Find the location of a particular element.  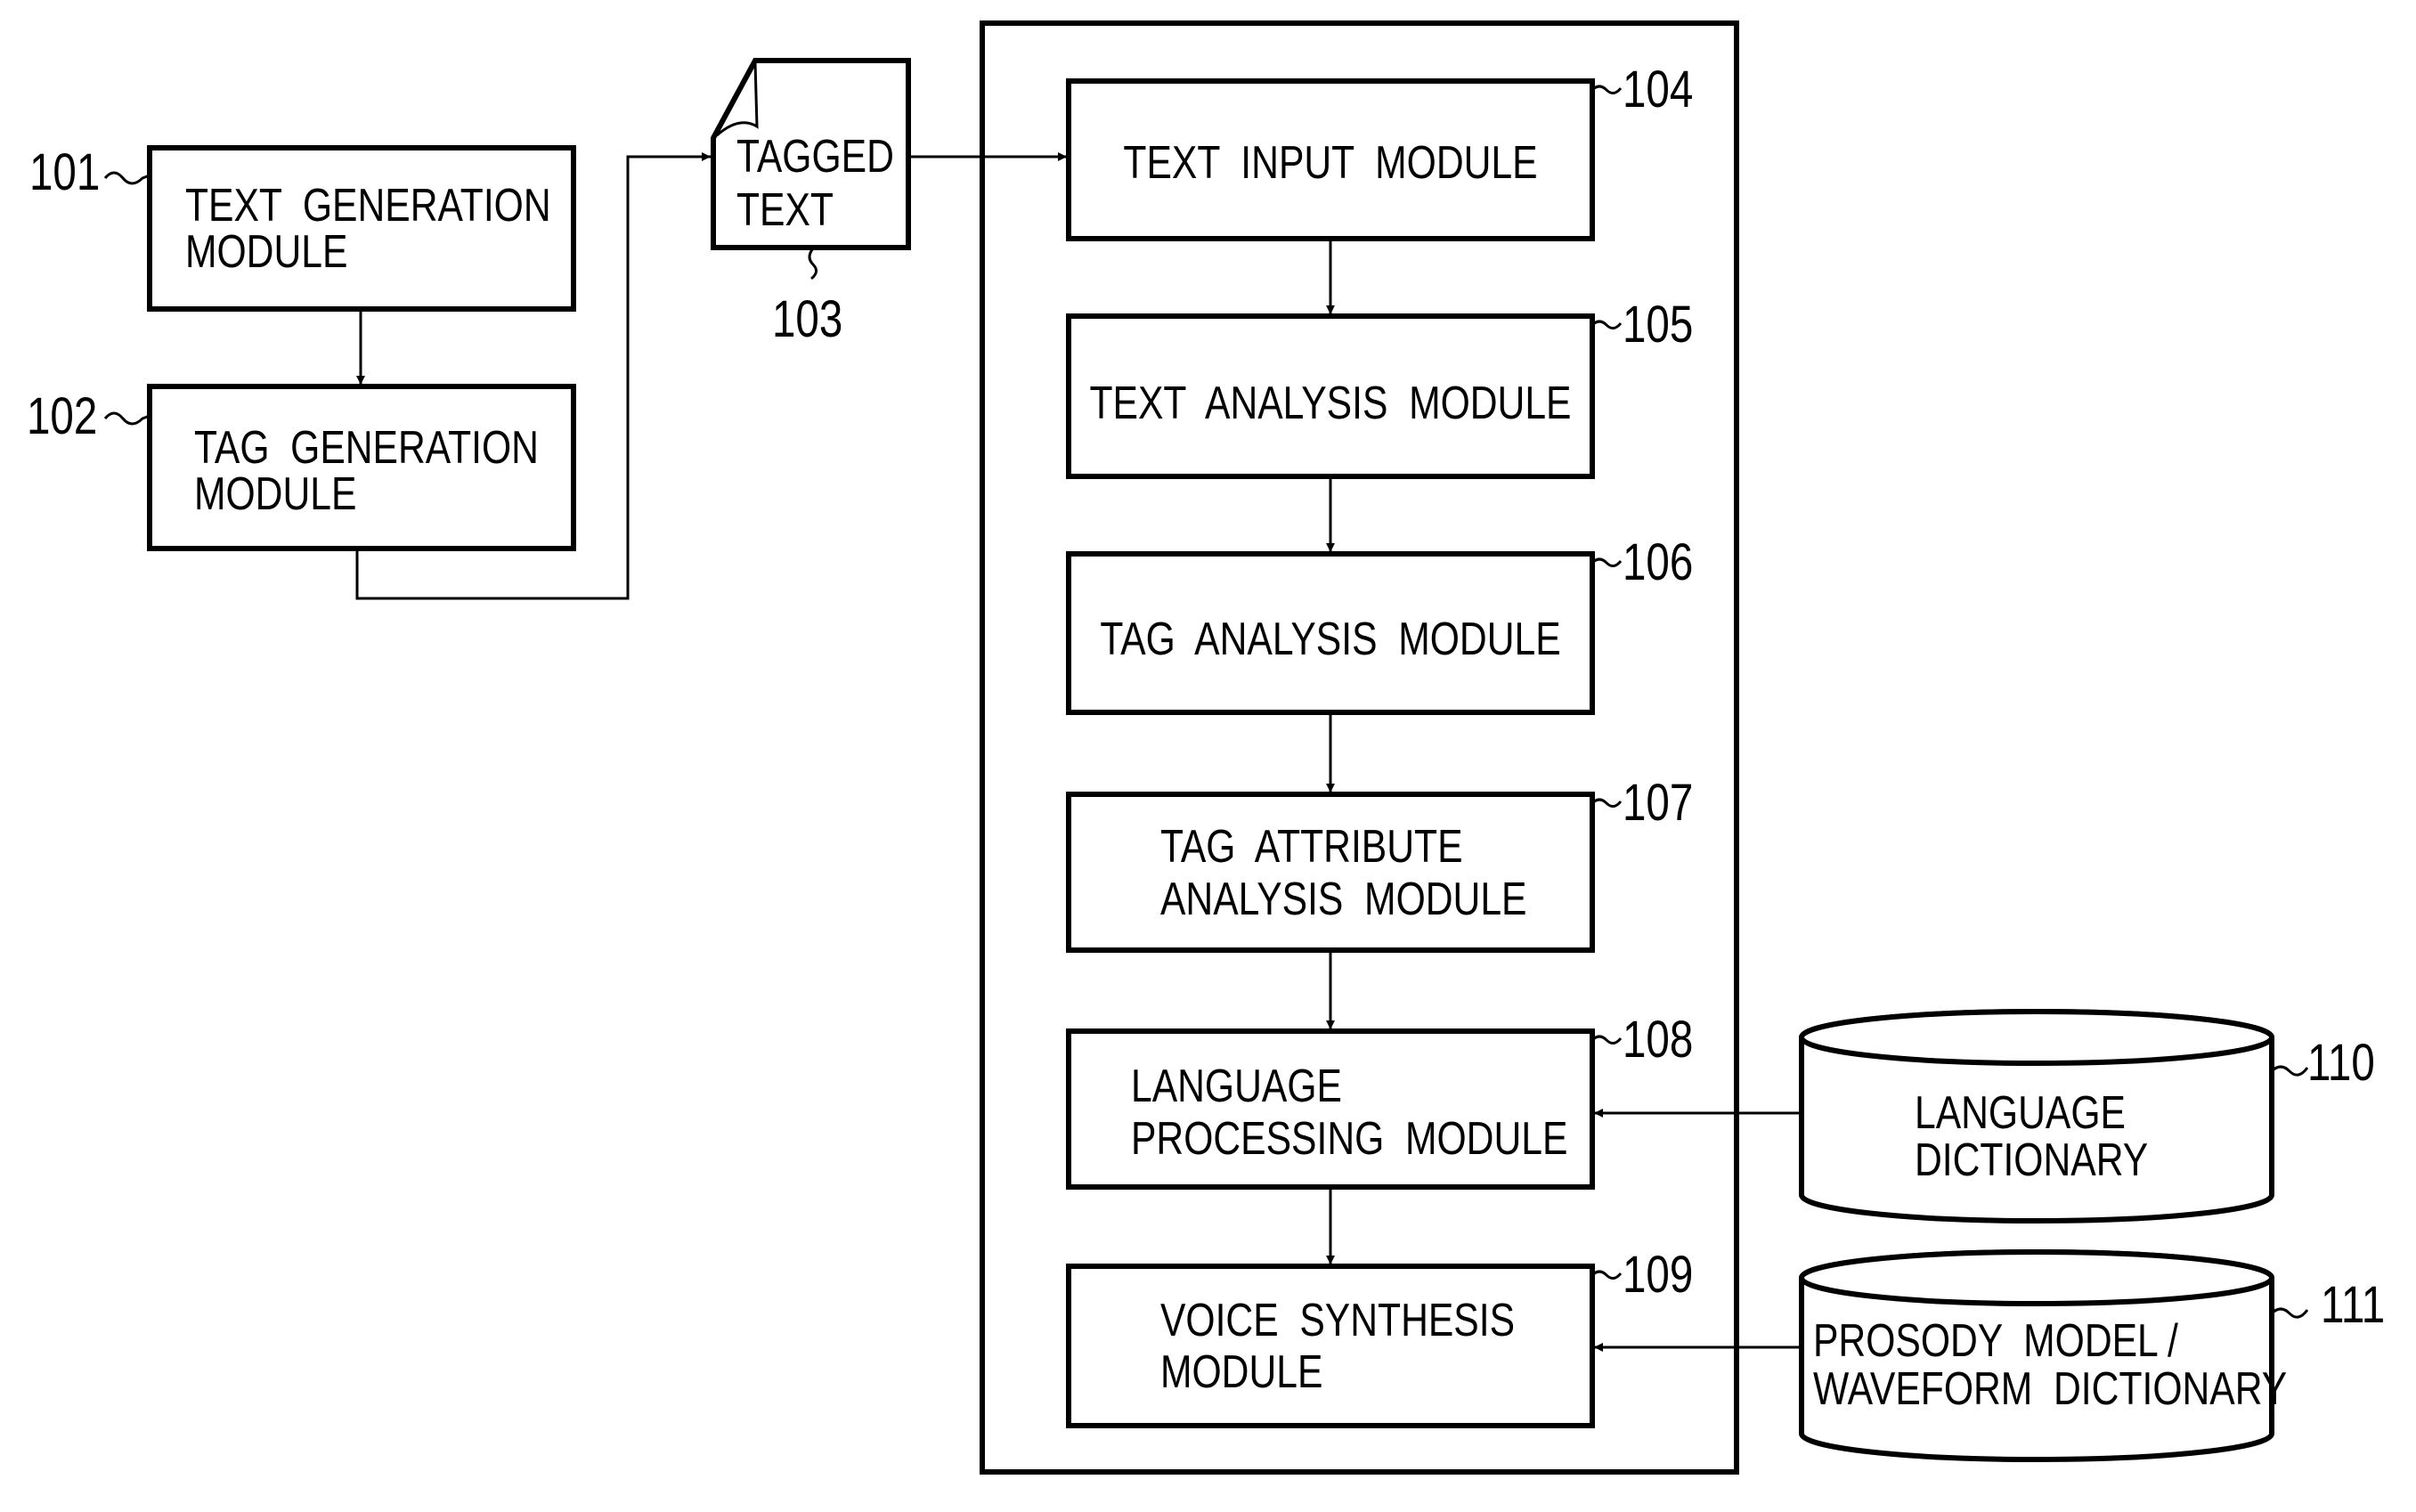

tilde-107-icon is located at coordinates (1606, 803).